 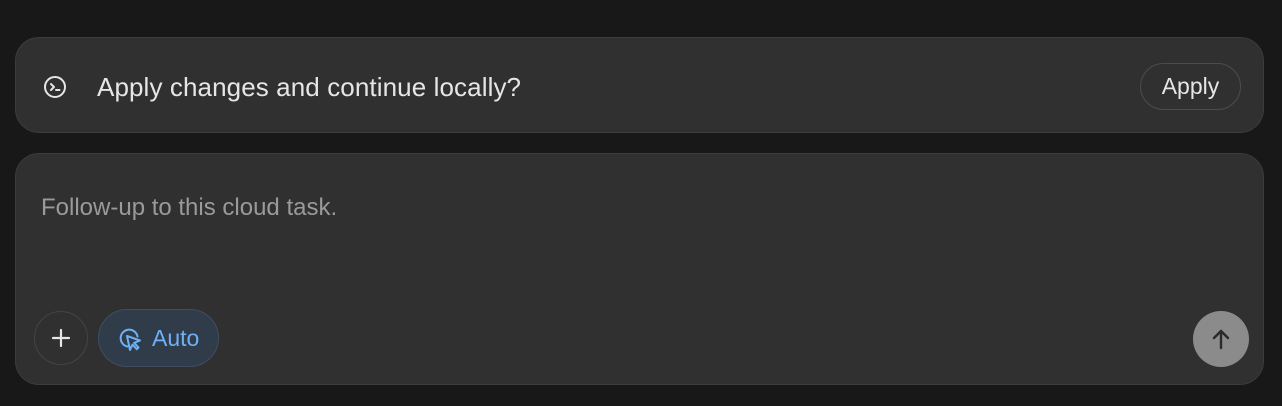 I want to click on send-button, so click(x=1221, y=339).